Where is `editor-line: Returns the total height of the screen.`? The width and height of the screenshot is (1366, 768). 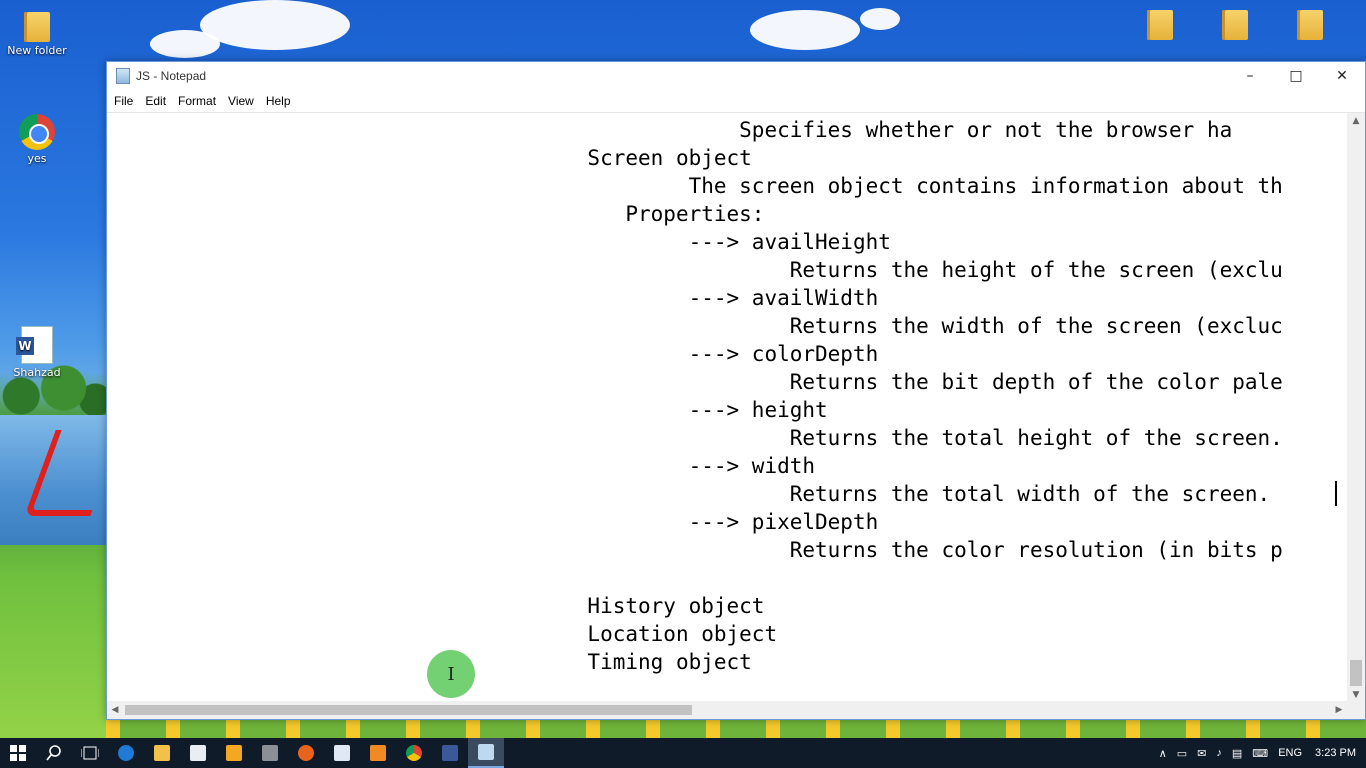
editor-line: Returns the total height of the screen. is located at coordinates (695, 438).